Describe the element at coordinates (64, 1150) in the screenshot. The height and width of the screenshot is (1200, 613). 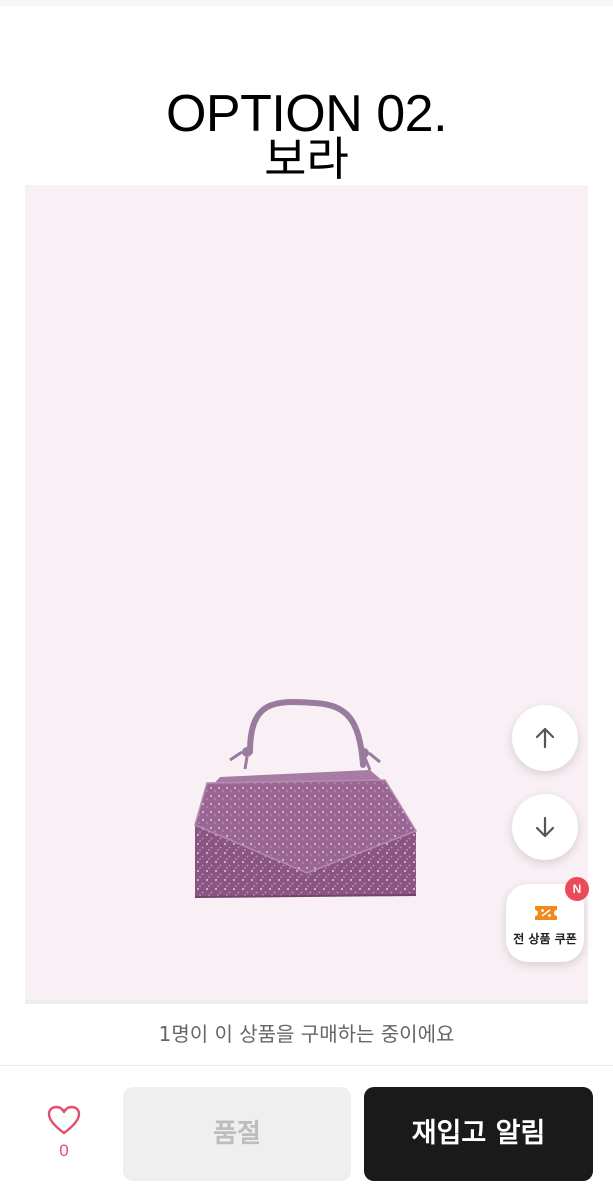
I see `like-count: 0` at that location.